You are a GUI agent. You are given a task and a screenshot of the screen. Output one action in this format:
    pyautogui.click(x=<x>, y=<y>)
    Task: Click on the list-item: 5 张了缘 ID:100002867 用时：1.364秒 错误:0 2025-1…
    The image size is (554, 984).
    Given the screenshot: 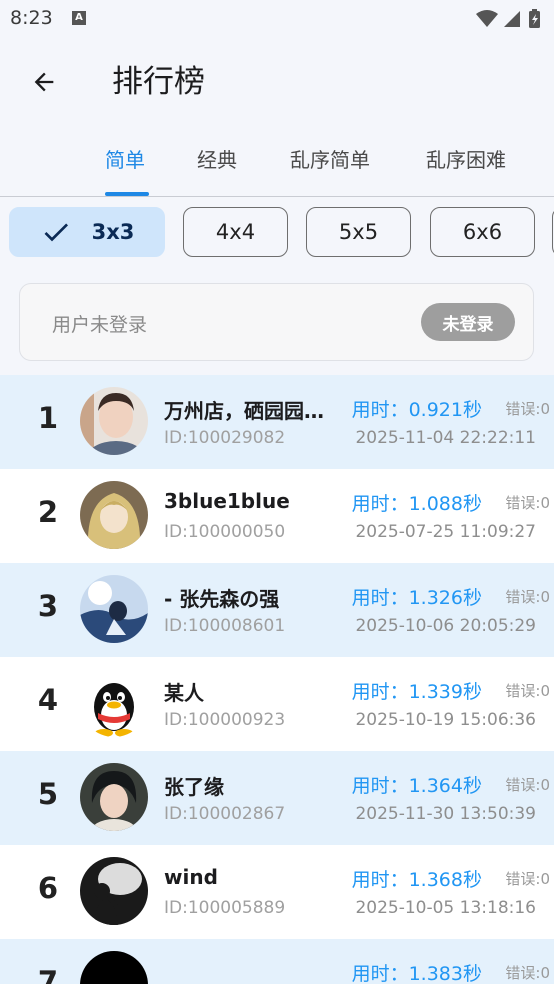 What is the action you would take?
    pyautogui.click(x=277, y=798)
    